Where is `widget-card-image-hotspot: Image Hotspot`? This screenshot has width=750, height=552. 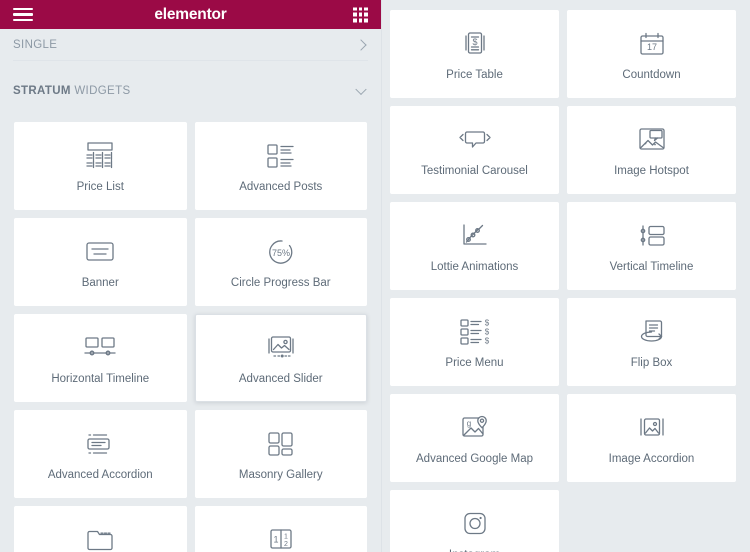 widget-card-image-hotspot: Image Hotspot is located at coordinates (651, 150).